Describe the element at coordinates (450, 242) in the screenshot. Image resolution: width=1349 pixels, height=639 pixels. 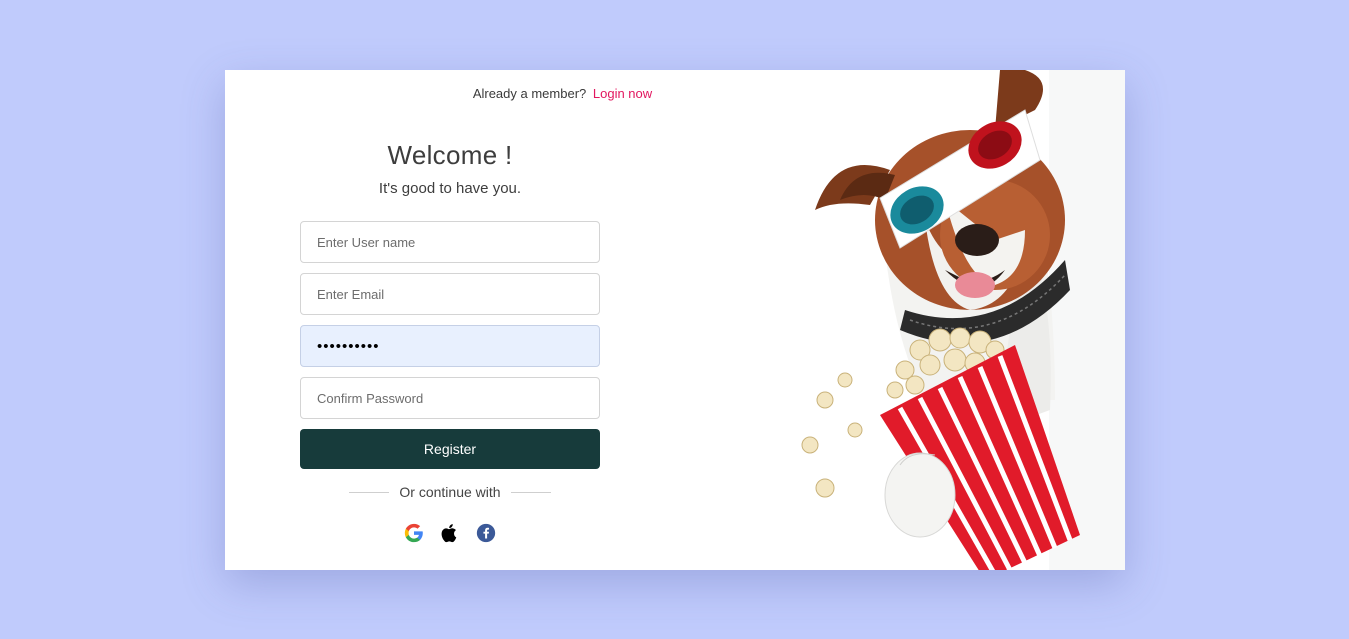
I see `username-input` at that location.